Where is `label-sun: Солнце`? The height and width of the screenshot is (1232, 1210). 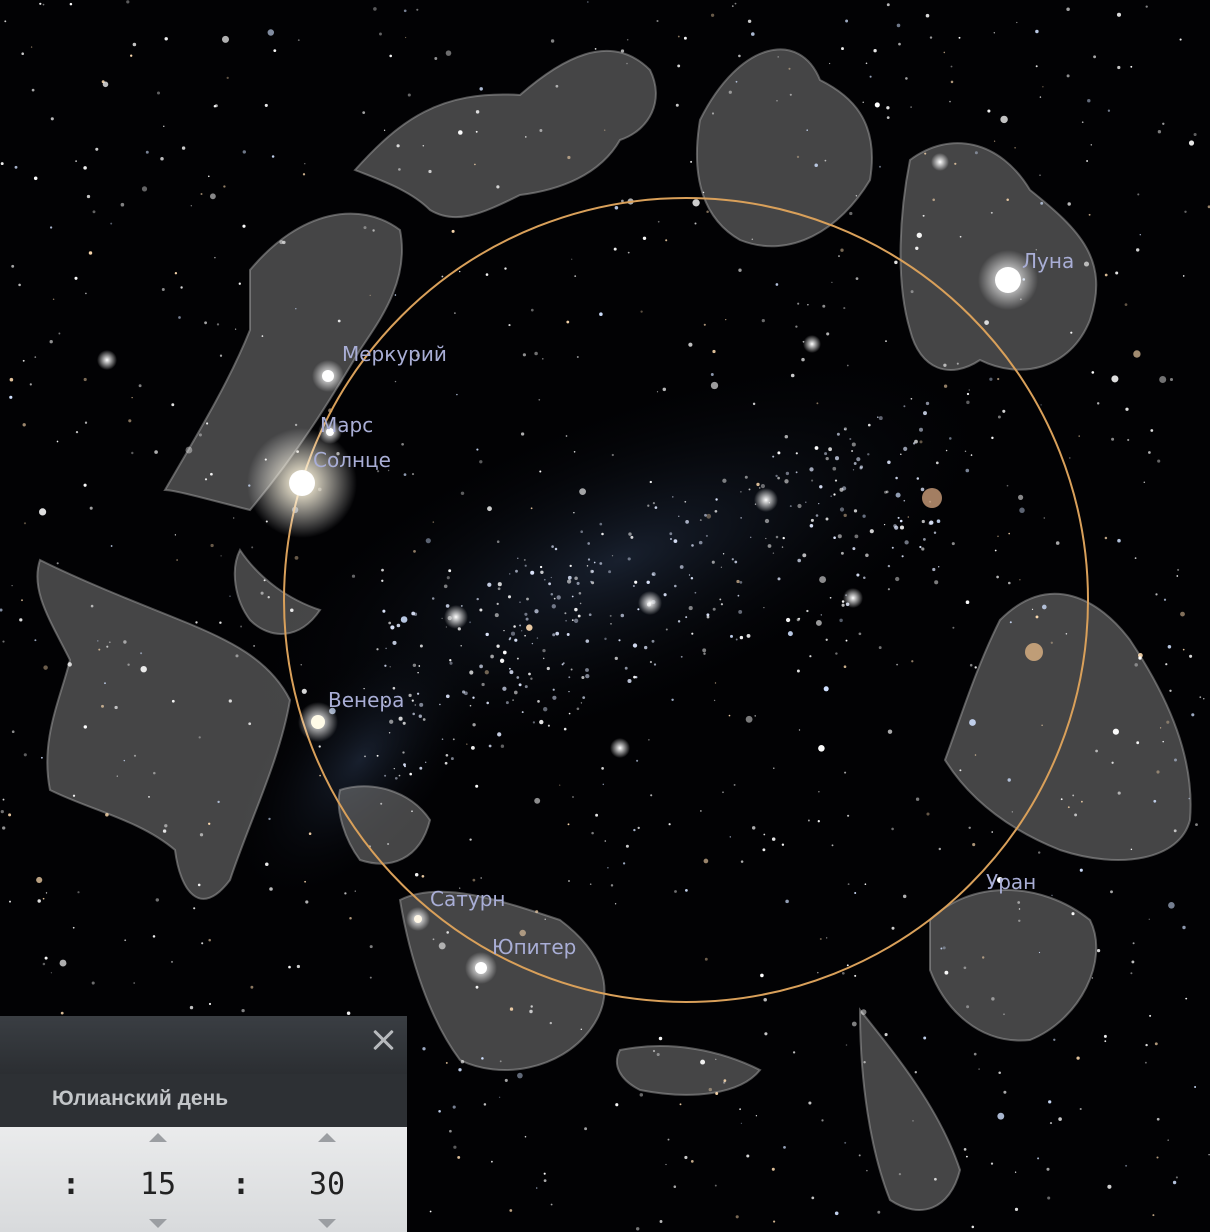 label-sun: Солнце is located at coordinates (352, 460).